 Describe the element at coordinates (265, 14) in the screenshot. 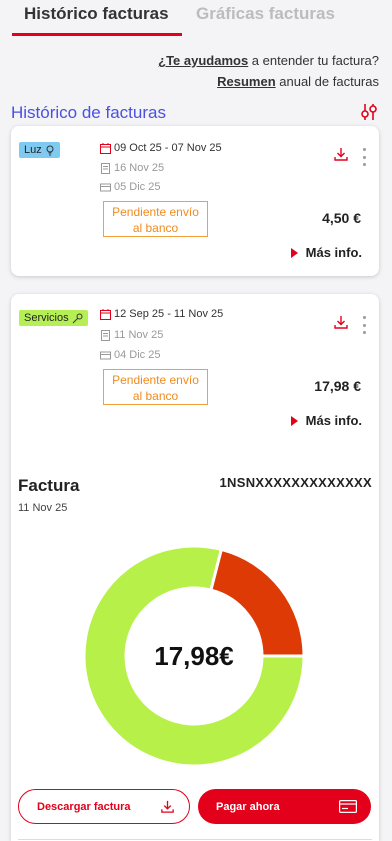

I see `tab-graficas: Gráficas facturas` at that location.